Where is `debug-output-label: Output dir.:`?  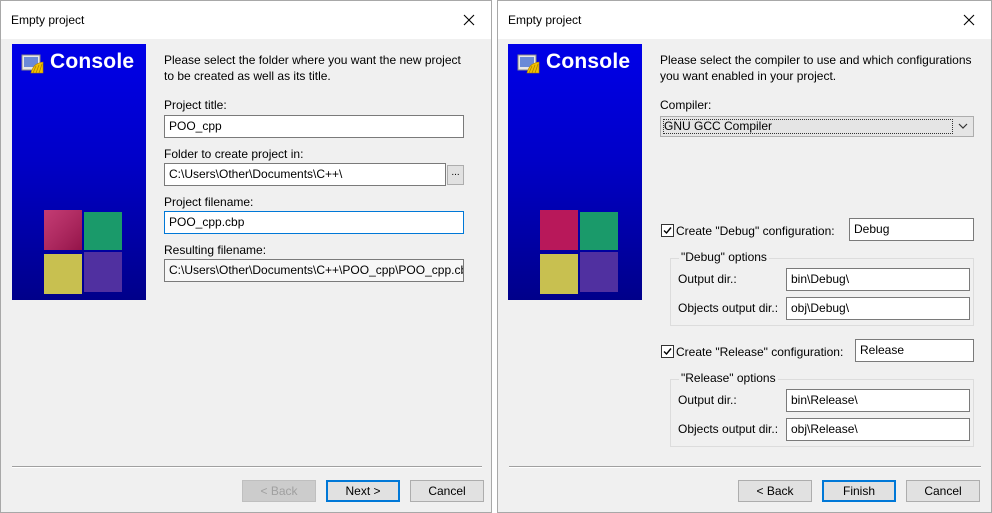 debug-output-label: Output dir.: is located at coordinates (707, 279).